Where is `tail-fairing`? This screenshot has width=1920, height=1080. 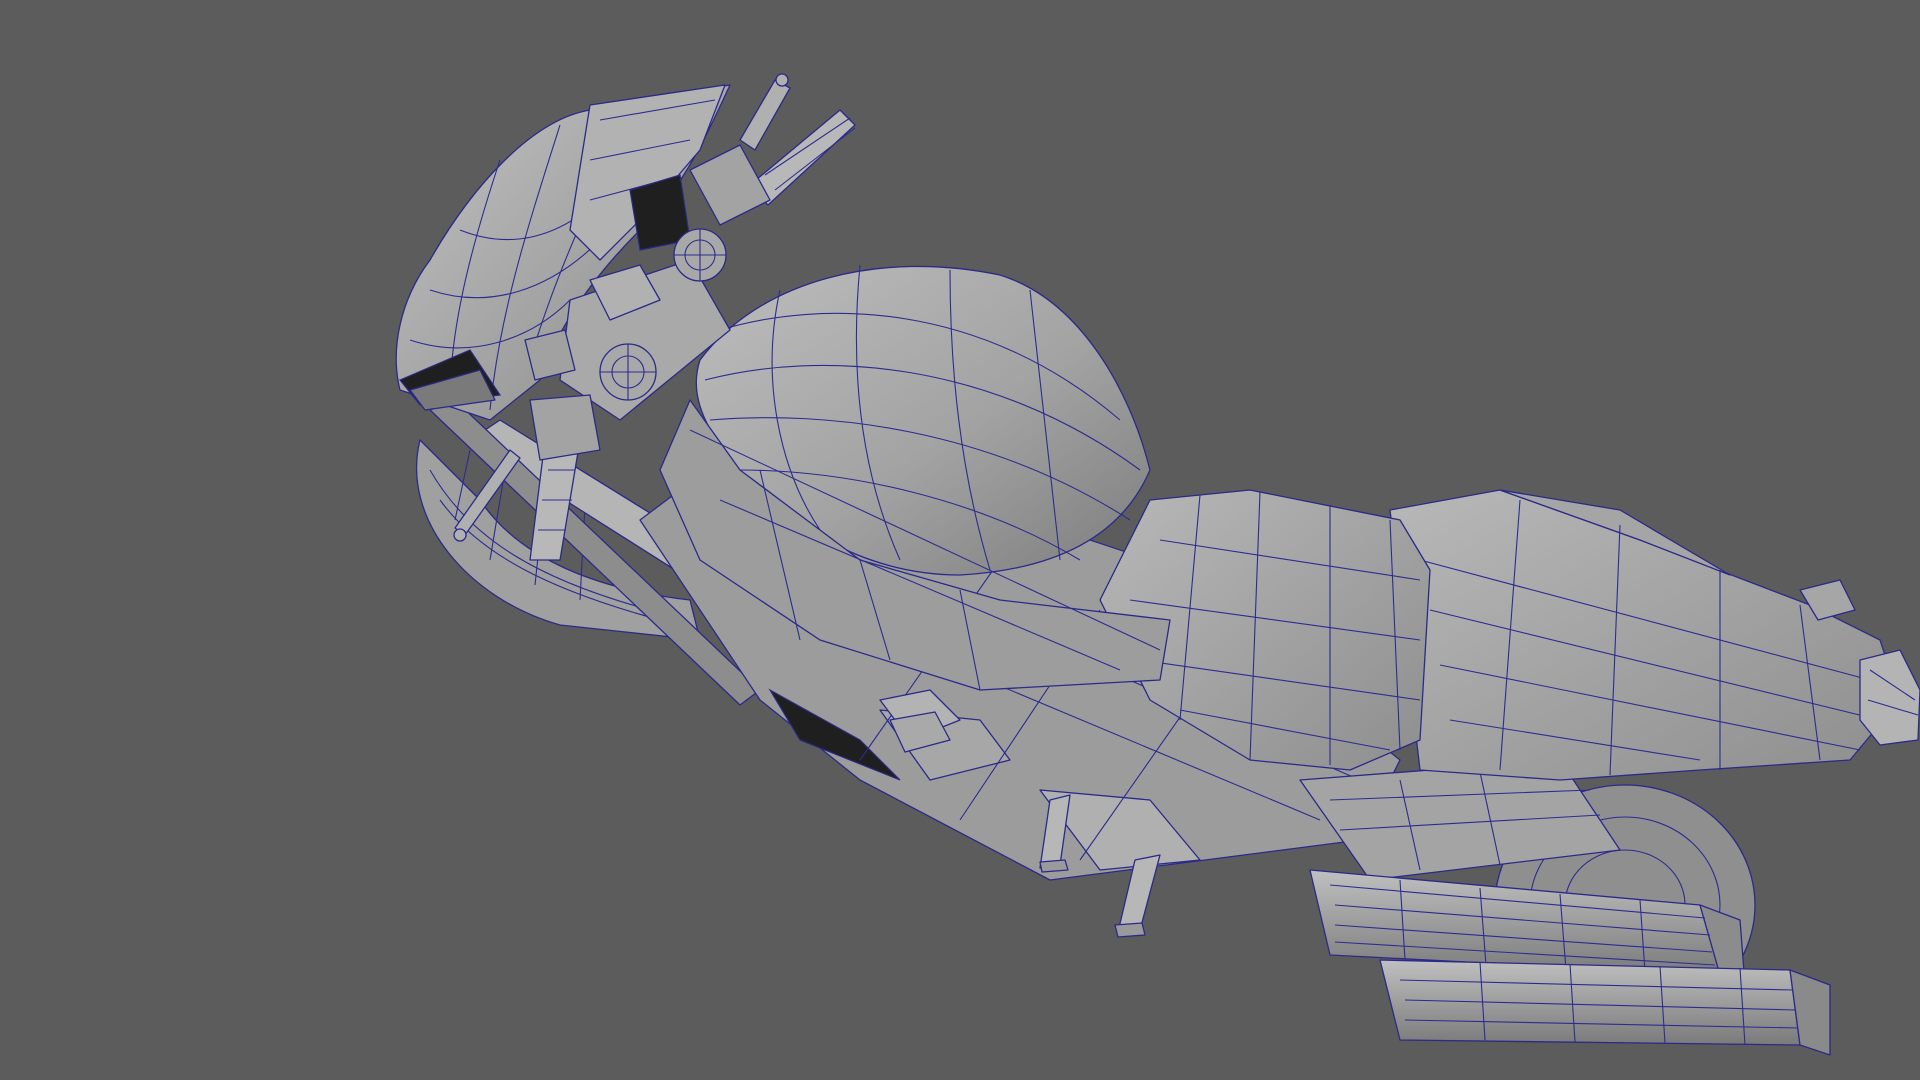 tail-fairing is located at coordinates (1645, 635).